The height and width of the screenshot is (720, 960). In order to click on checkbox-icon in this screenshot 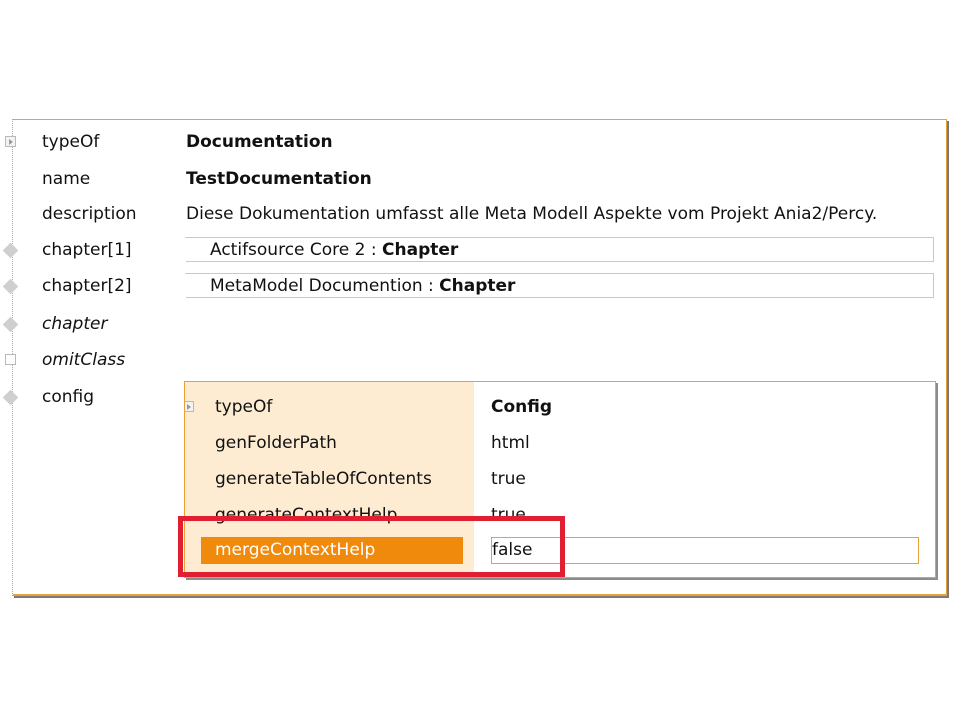, I will do `click(10, 359)`.